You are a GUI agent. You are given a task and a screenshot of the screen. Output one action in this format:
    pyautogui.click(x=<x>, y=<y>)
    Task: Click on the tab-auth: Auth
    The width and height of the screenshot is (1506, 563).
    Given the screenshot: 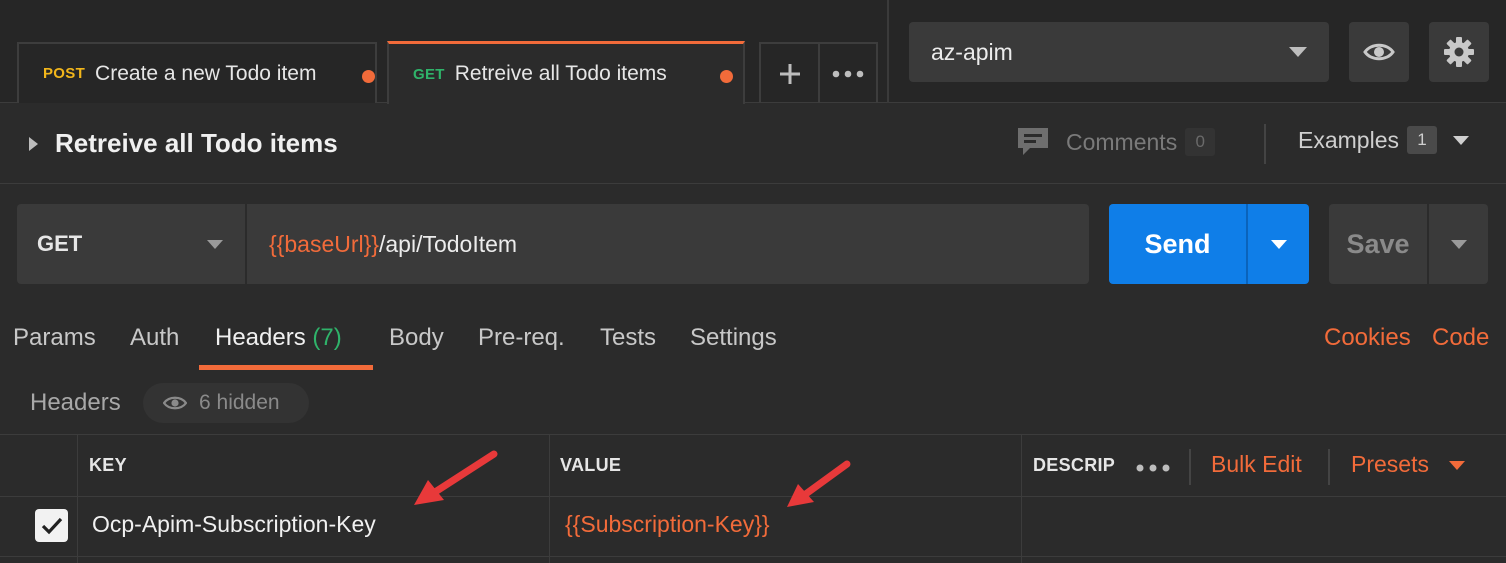 What is the action you would take?
    pyautogui.click(x=154, y=338)
    